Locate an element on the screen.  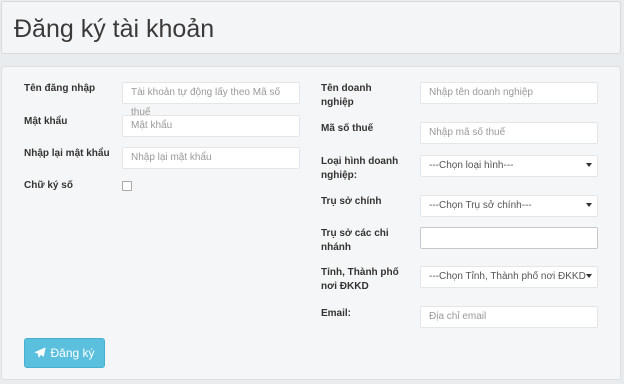
username-label: Tên đăng nhập is located at coordinates (60, 88).